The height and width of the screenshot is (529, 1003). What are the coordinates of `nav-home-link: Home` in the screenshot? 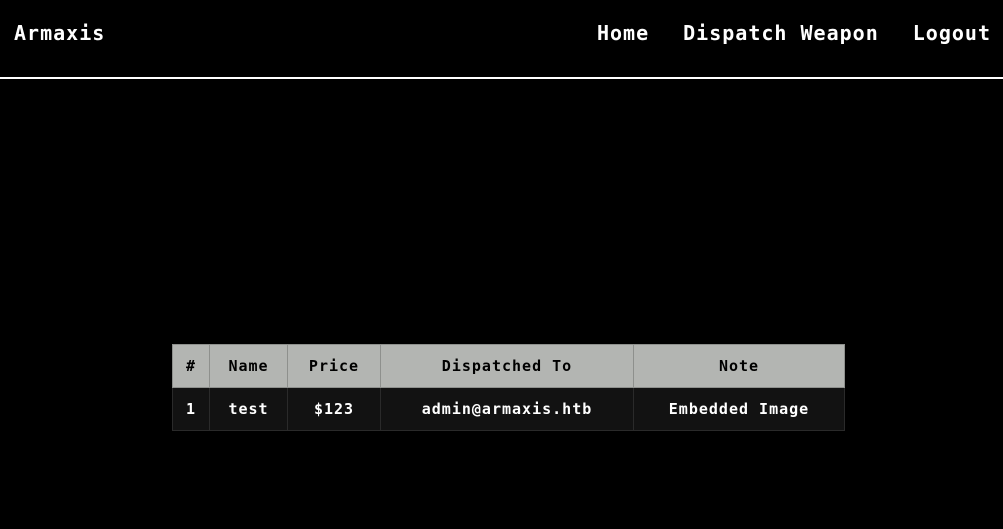 It's located at (623, 33).